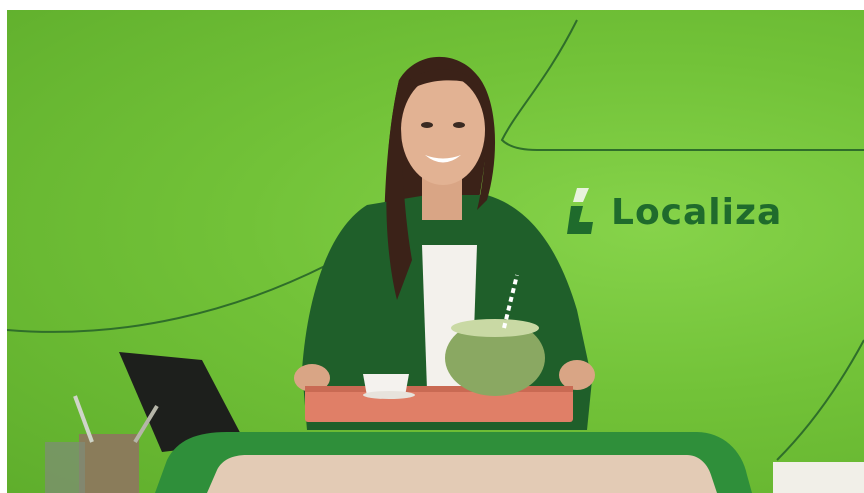 The width and height of the screenshot is (864, 493). I want to click on left-eye, so click(427, 125).